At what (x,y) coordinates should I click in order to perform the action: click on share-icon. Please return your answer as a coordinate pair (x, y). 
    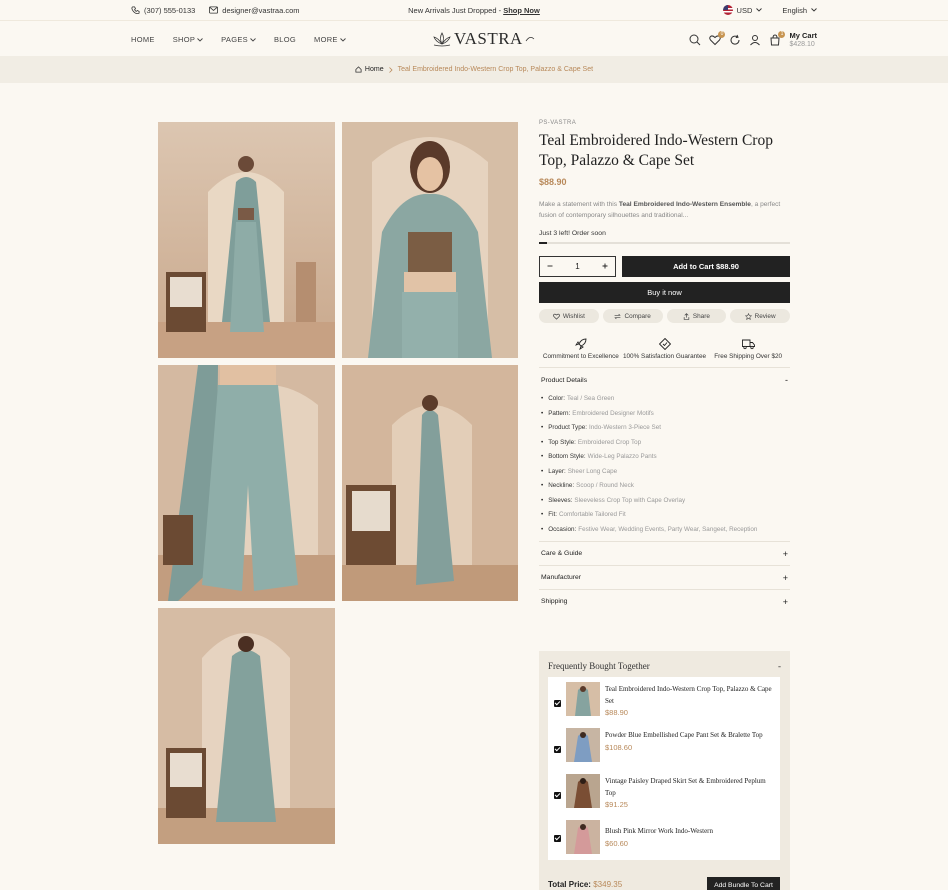
    Looking at the image, I should click on (686, 316).